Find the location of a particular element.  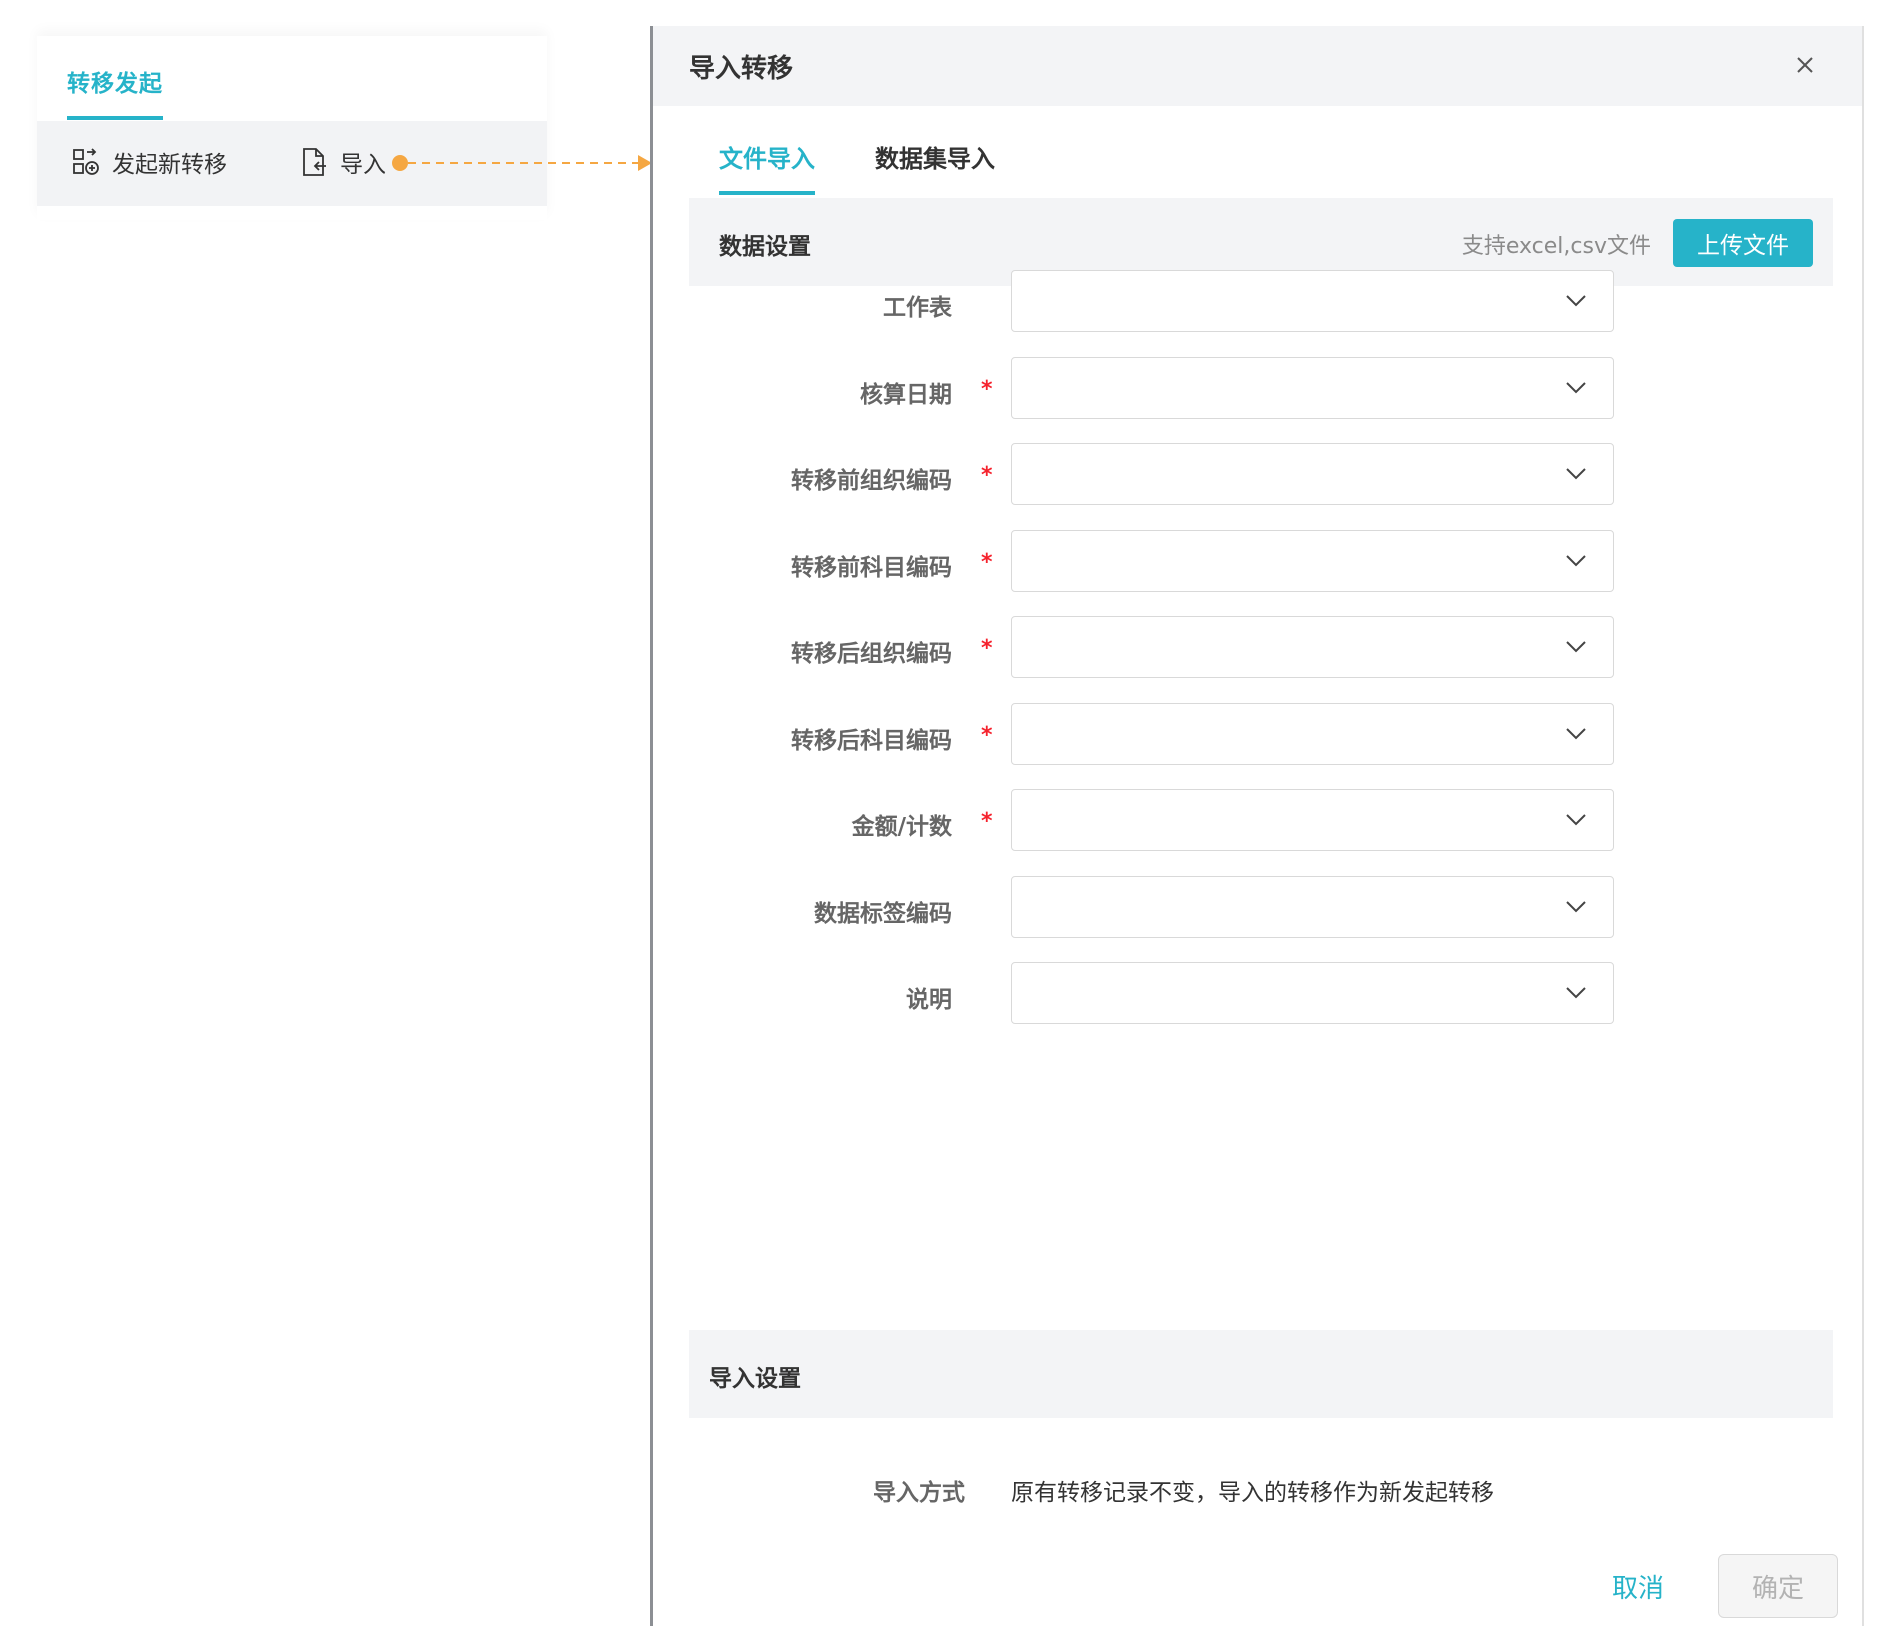

new-transfer-button: 发起新转移 is located at coordinates (149, 162).